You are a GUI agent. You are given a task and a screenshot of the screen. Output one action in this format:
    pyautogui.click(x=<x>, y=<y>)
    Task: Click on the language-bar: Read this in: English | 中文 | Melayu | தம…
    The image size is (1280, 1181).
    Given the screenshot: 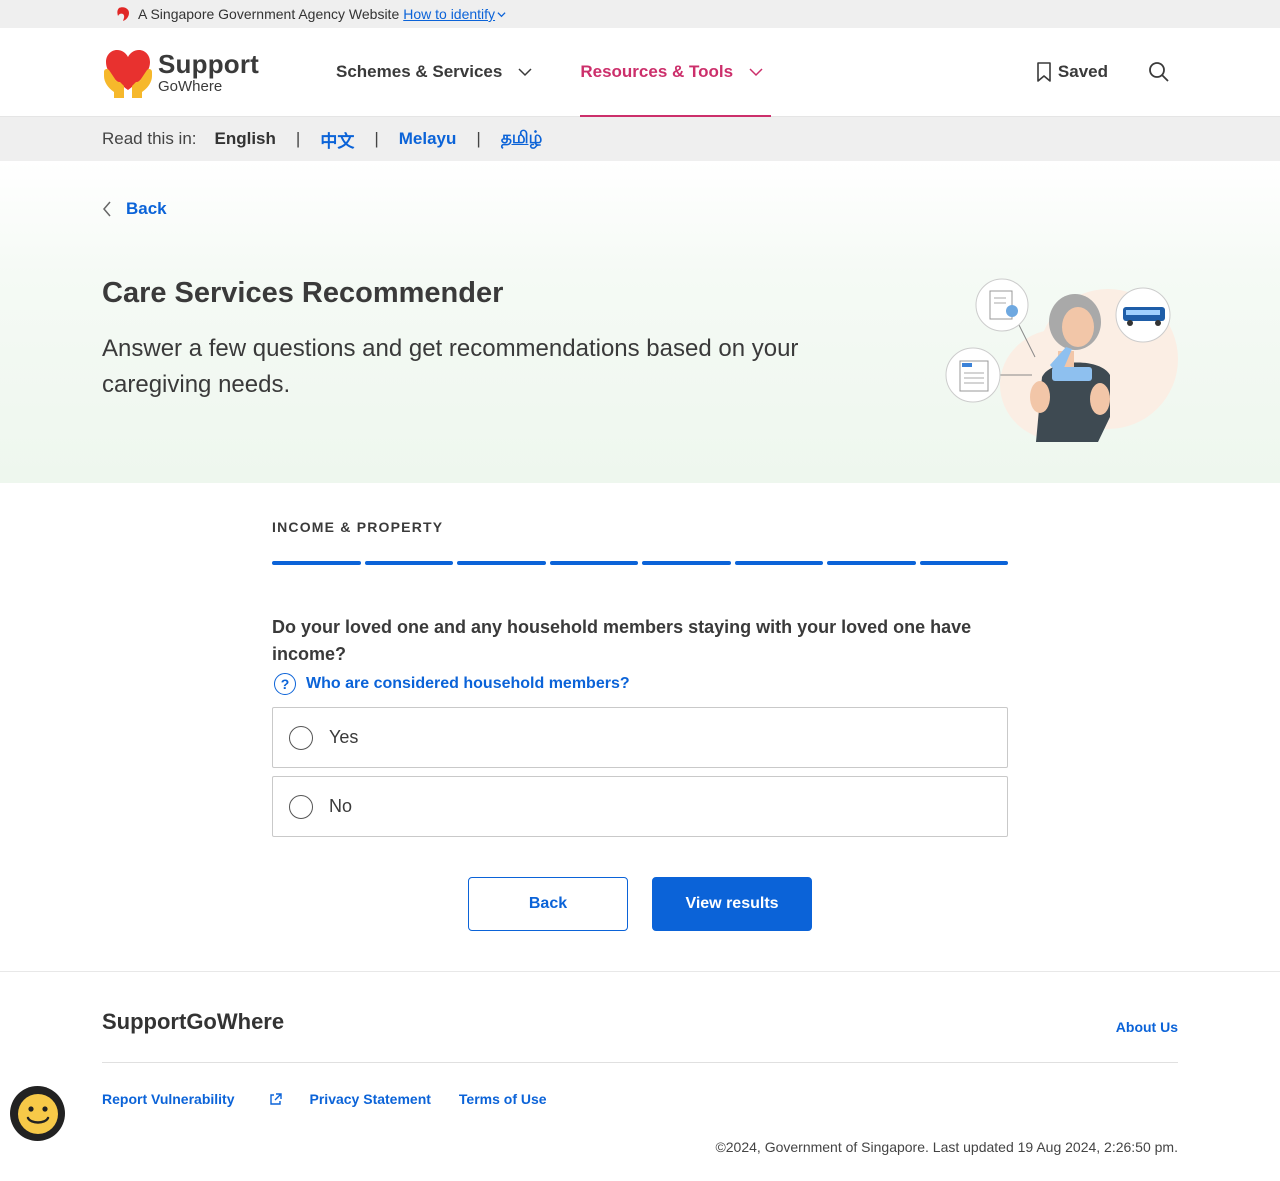 What is the action you would take?
    pyautogui.click(x=640, y=139)
    